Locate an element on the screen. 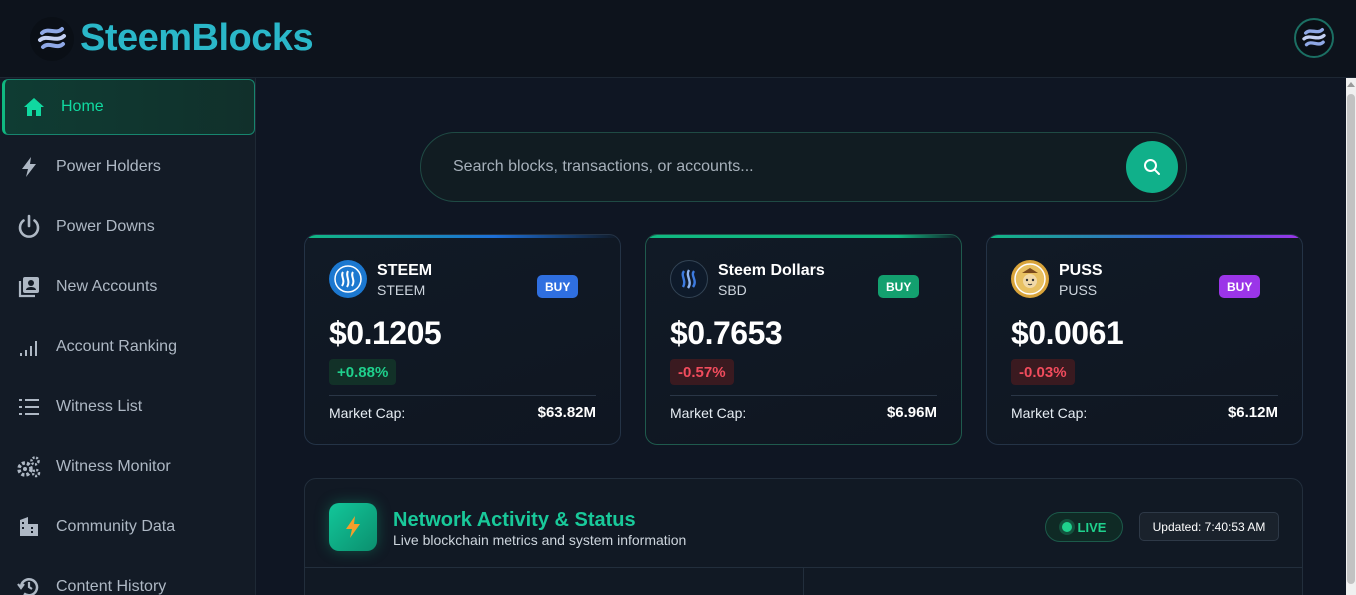  market-cap-value: $6.12M is located at coordinates (1252, 412).